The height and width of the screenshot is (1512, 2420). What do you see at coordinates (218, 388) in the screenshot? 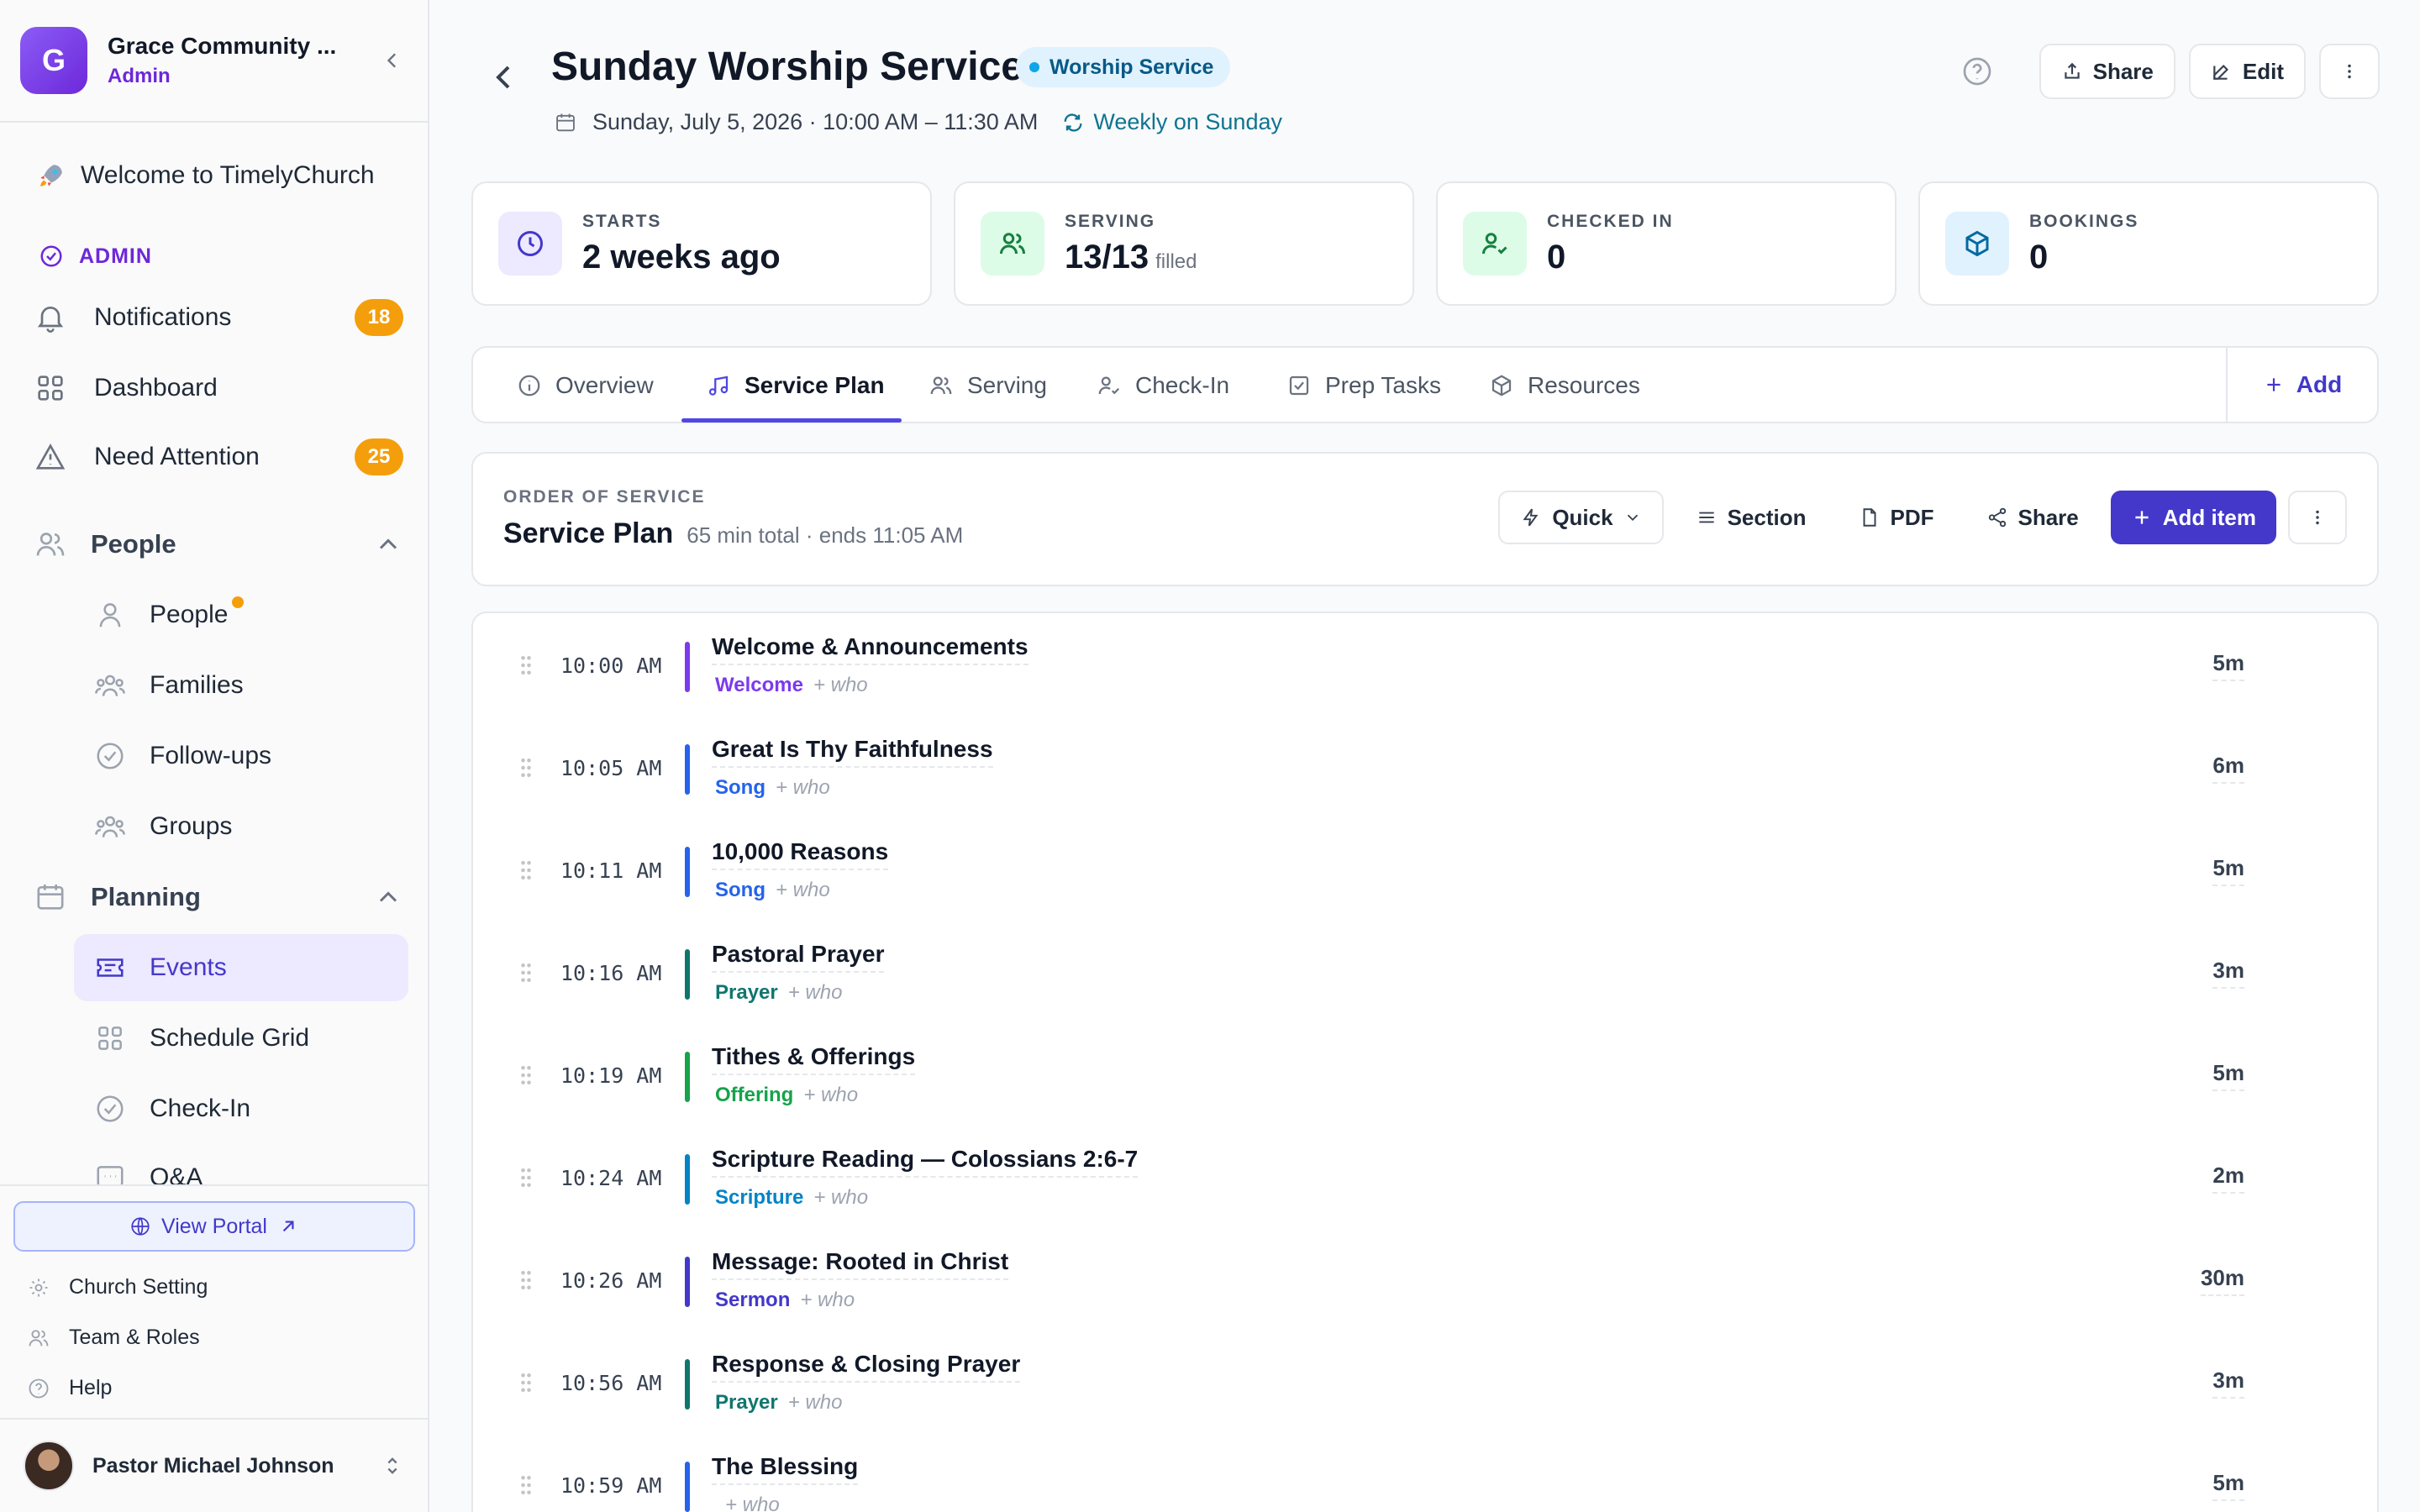
I see `sidebar-item-dashboard: Dashboard` at bounding box center [218, 388].